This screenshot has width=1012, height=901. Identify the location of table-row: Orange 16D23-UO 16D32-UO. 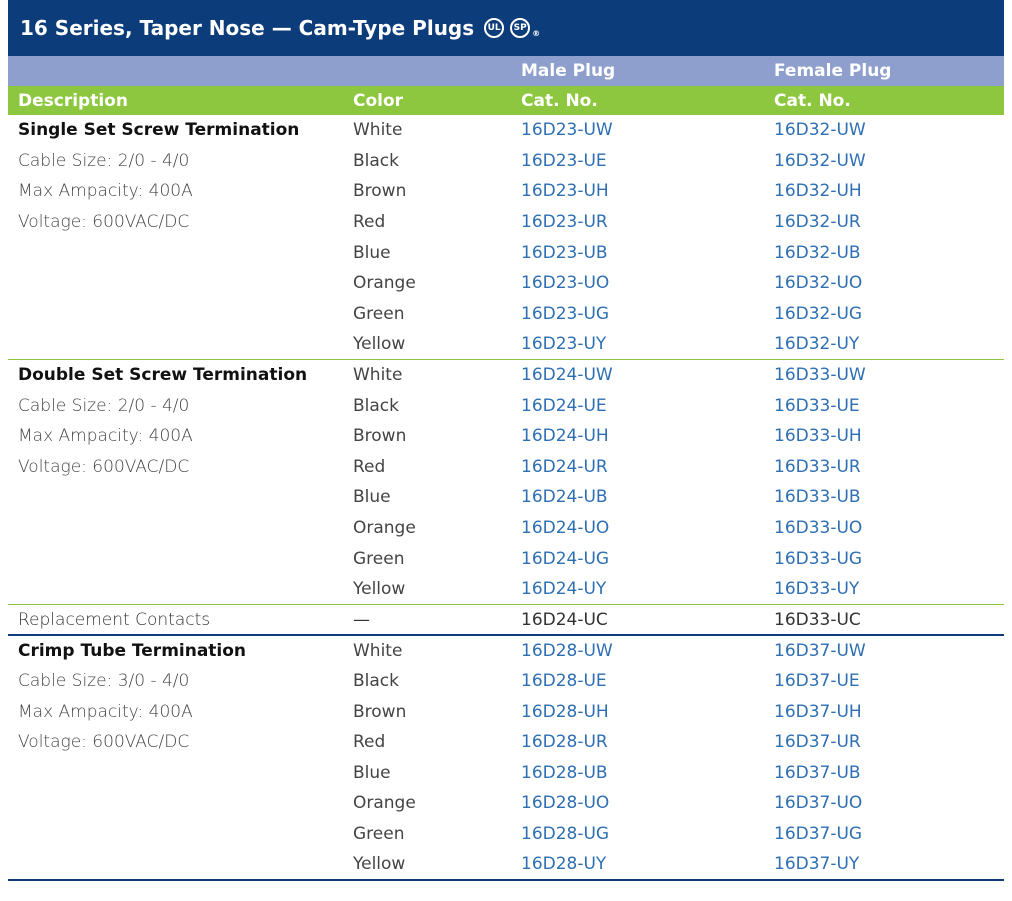
(506, 283).